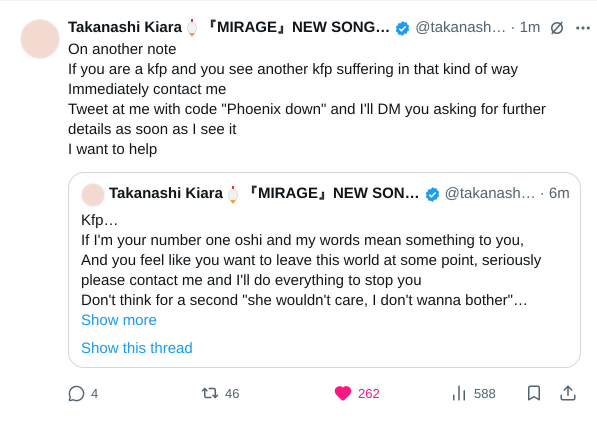 This screenshot has height=423, width=597. I want to click on post-text: Tweet at me with code "Phoenix down" and I'll DM you asking for further details as soon as I see it, so click(307, 120).